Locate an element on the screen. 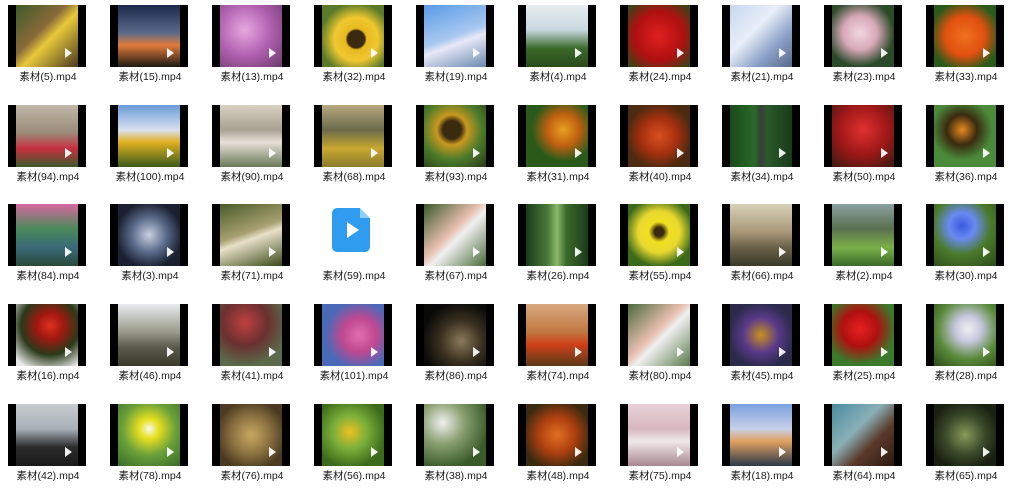 The height and width of the screenshot is (489, 1024). file-name-label: 素材(59).mp4 is located at coordinates (354, 275).